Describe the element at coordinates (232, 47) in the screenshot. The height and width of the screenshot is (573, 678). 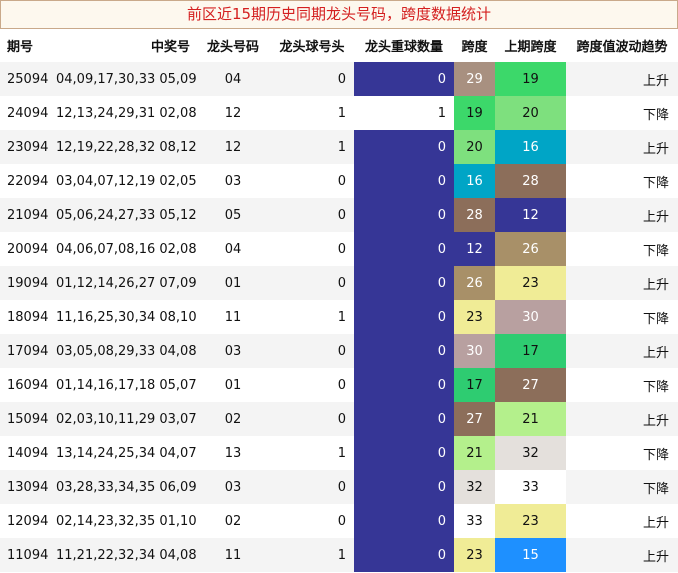
I see `header-head: 龙头号码` at that location.